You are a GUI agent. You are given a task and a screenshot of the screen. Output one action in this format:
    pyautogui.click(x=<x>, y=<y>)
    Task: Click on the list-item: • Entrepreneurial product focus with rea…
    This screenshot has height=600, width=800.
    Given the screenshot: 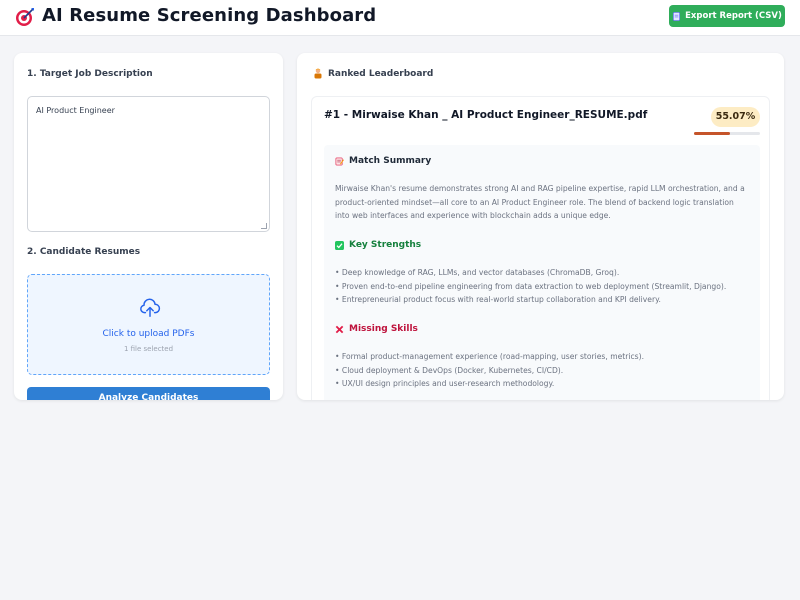 What is the action you would take?
    pyautogui.click(x=498, y=299)
    